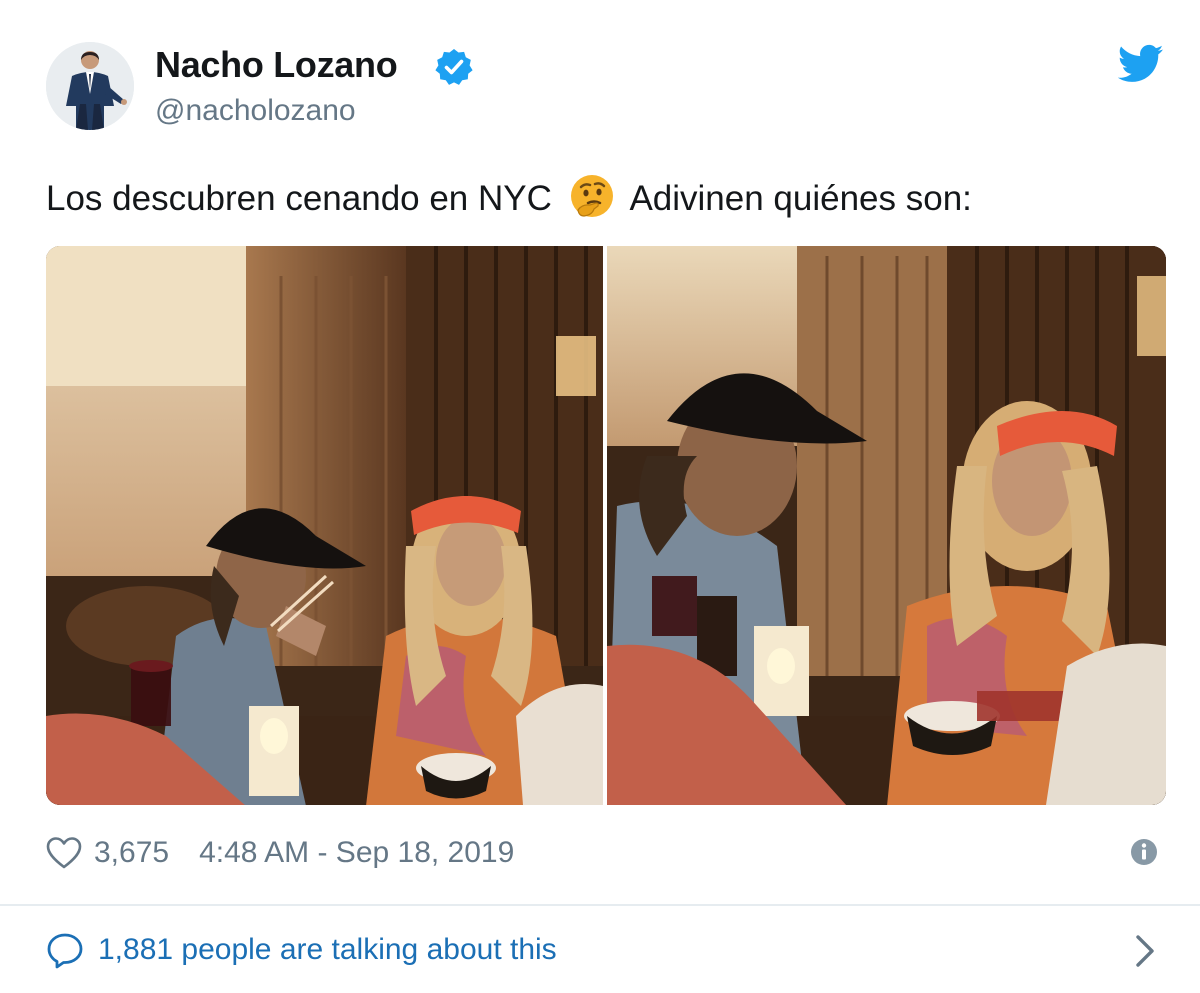 This screenshot has width=1200, height=993. Describe the element at coordinates (299, 198) in the screenshot. I see `tweet-text-part-1: Los descubren cenando en NYC` at that location.